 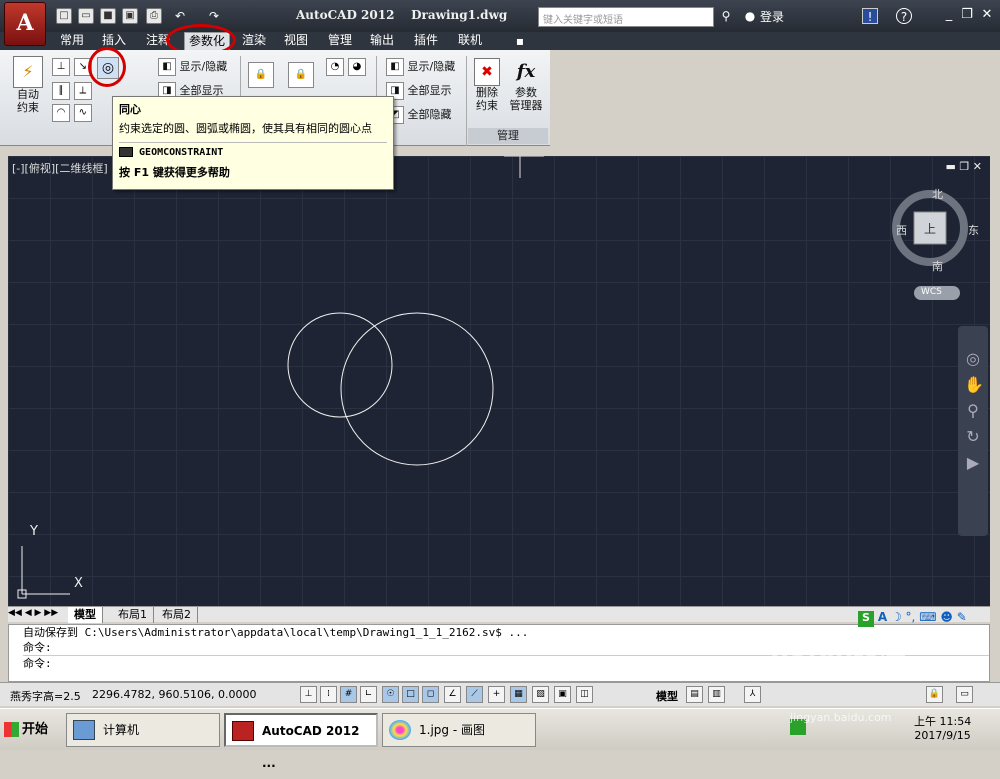 I want to click on grid-icon: #, so click(x=348, y=694).